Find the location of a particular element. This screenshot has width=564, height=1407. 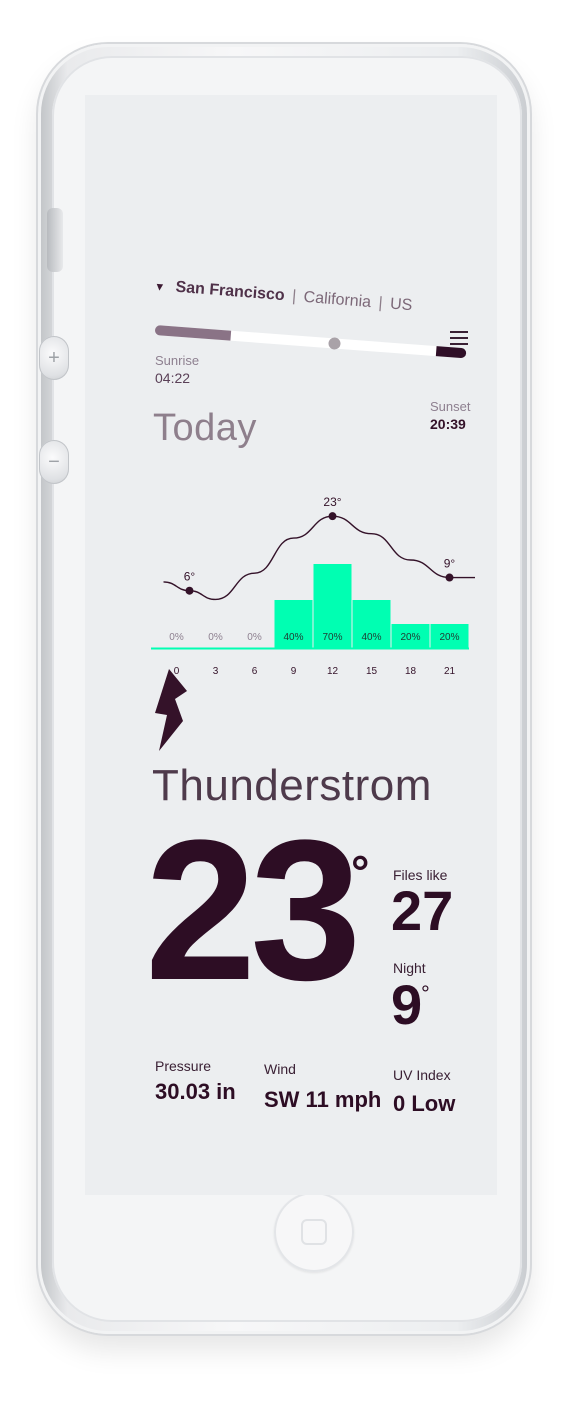

hour-tick-label: 12 is located at coordinates (333, 671).